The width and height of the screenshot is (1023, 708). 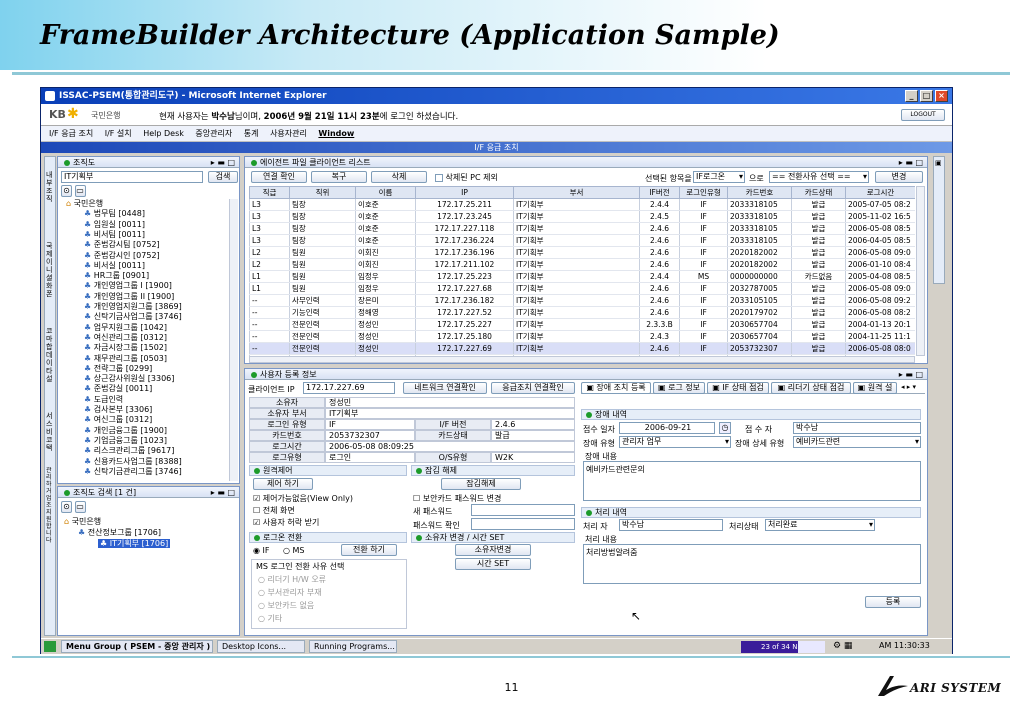 What do you see at coordinates (752, 481) in the screenshot?
I see `incident-content-textarea: 예비카드관련문의` at bounding box center [752, 481].